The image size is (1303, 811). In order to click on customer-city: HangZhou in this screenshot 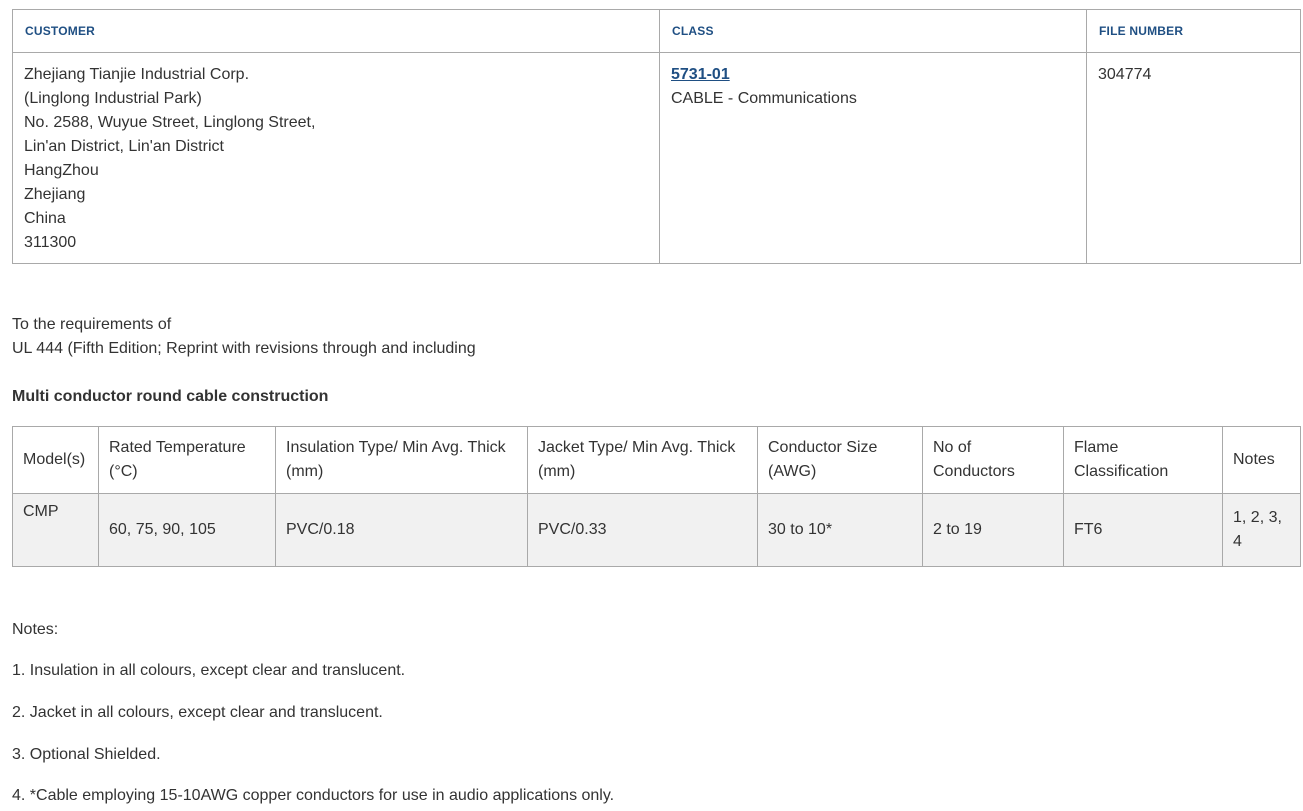, I will do `click(61, 170)`.